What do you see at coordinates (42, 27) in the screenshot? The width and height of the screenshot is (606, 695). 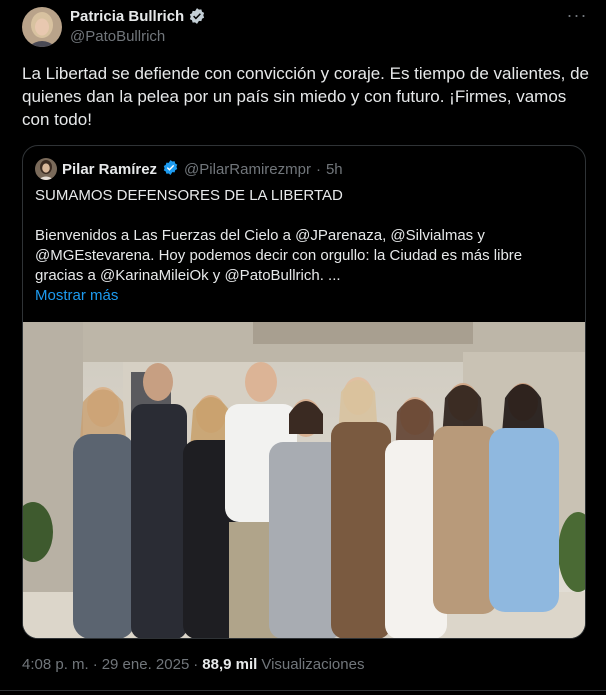 I see `author-avatar` at bounding box center [42, 27].